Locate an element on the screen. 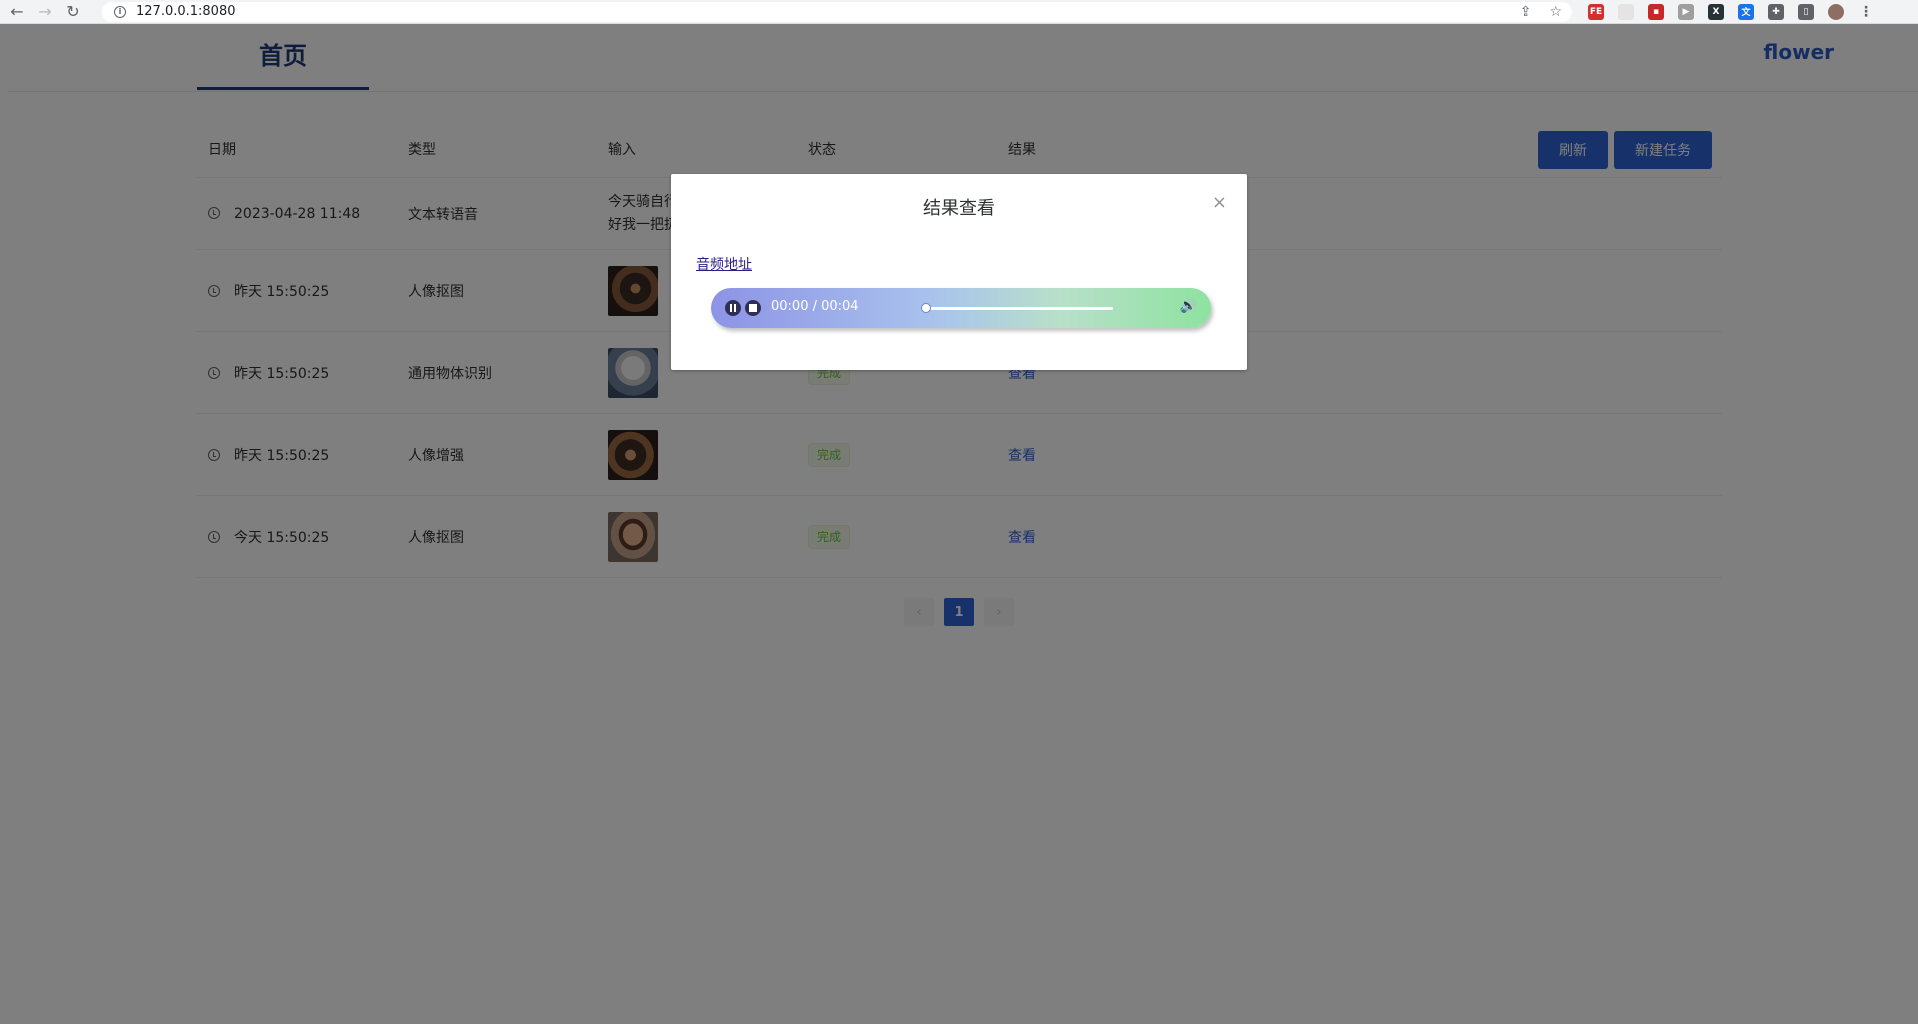 This screenshot has height=1024, width=1918. url-text: 127.0.0.1:8080 is located at coordinates (186, 11).